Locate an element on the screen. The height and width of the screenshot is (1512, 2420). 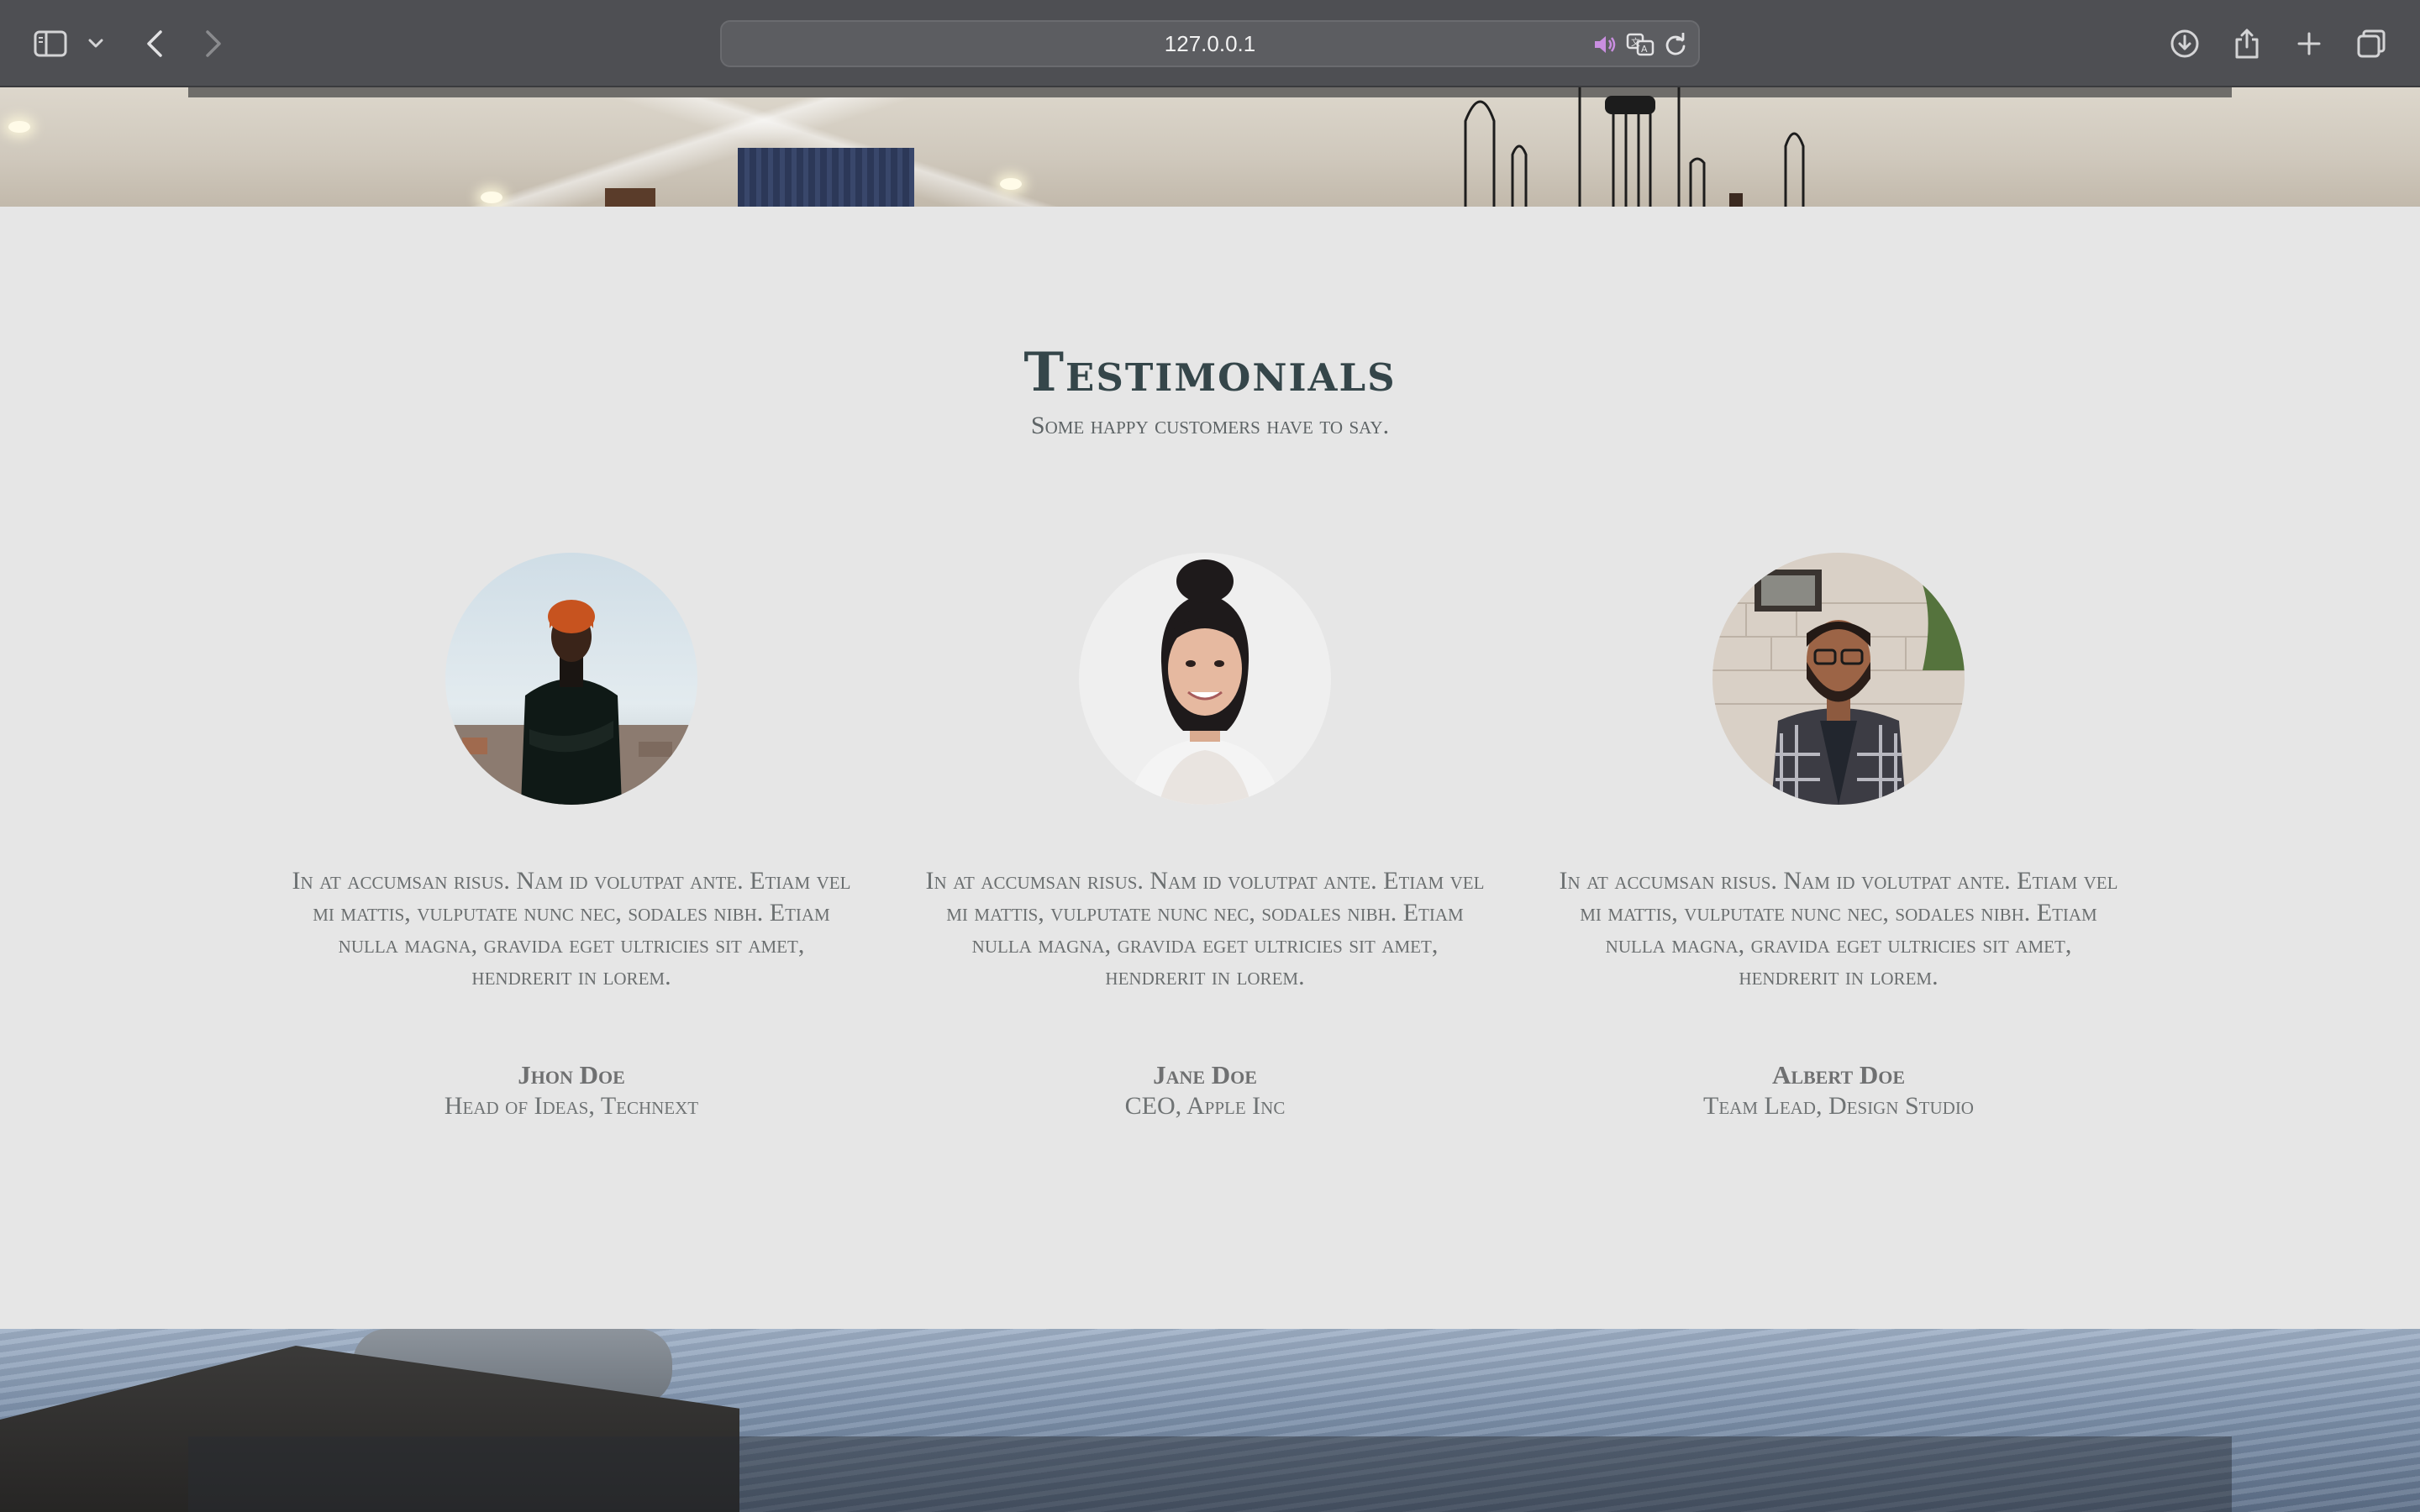
url-text: 127.0.0.1 is located at coordinates (1210, 43).